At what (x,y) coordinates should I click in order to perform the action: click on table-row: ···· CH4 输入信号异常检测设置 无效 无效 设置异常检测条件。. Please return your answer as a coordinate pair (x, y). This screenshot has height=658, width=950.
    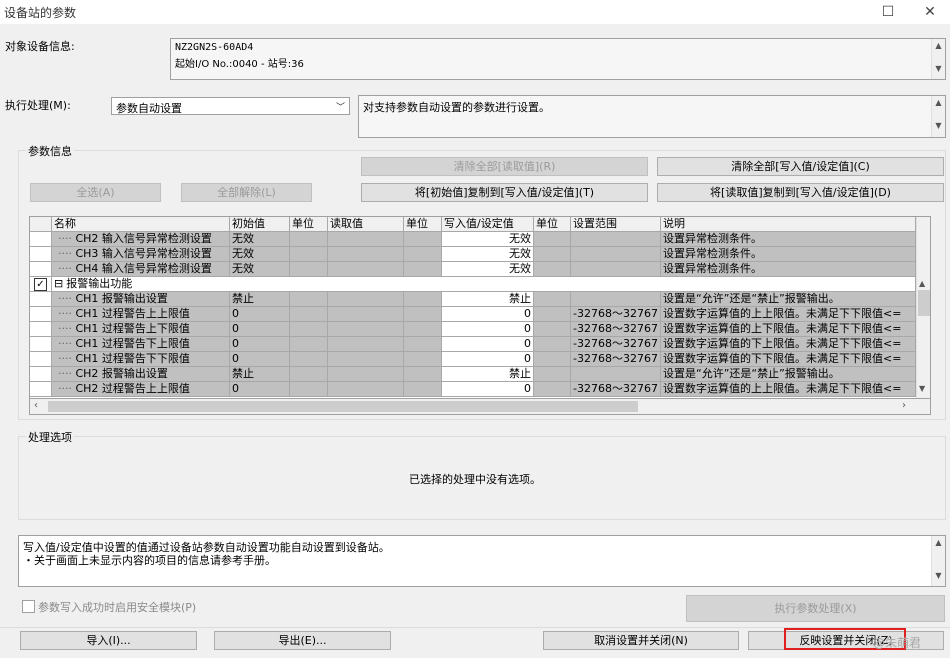
    Looking at the image, I should click on (473, 269).